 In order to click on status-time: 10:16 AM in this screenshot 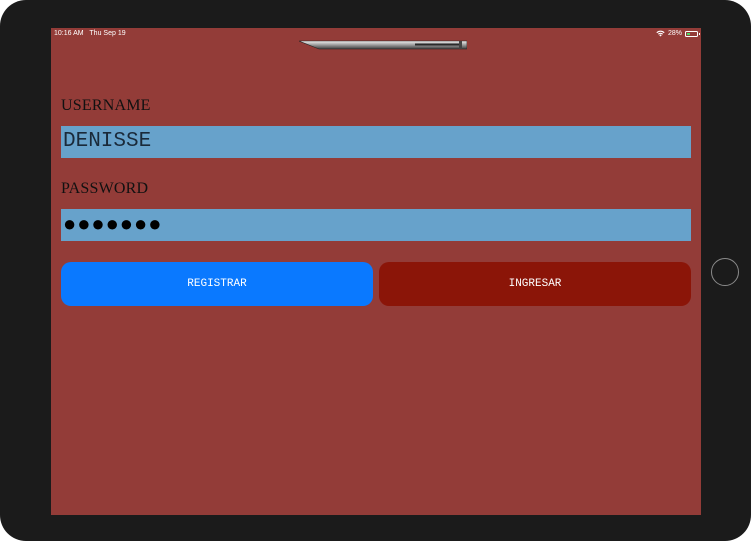, I will do `click(69, 33)`.